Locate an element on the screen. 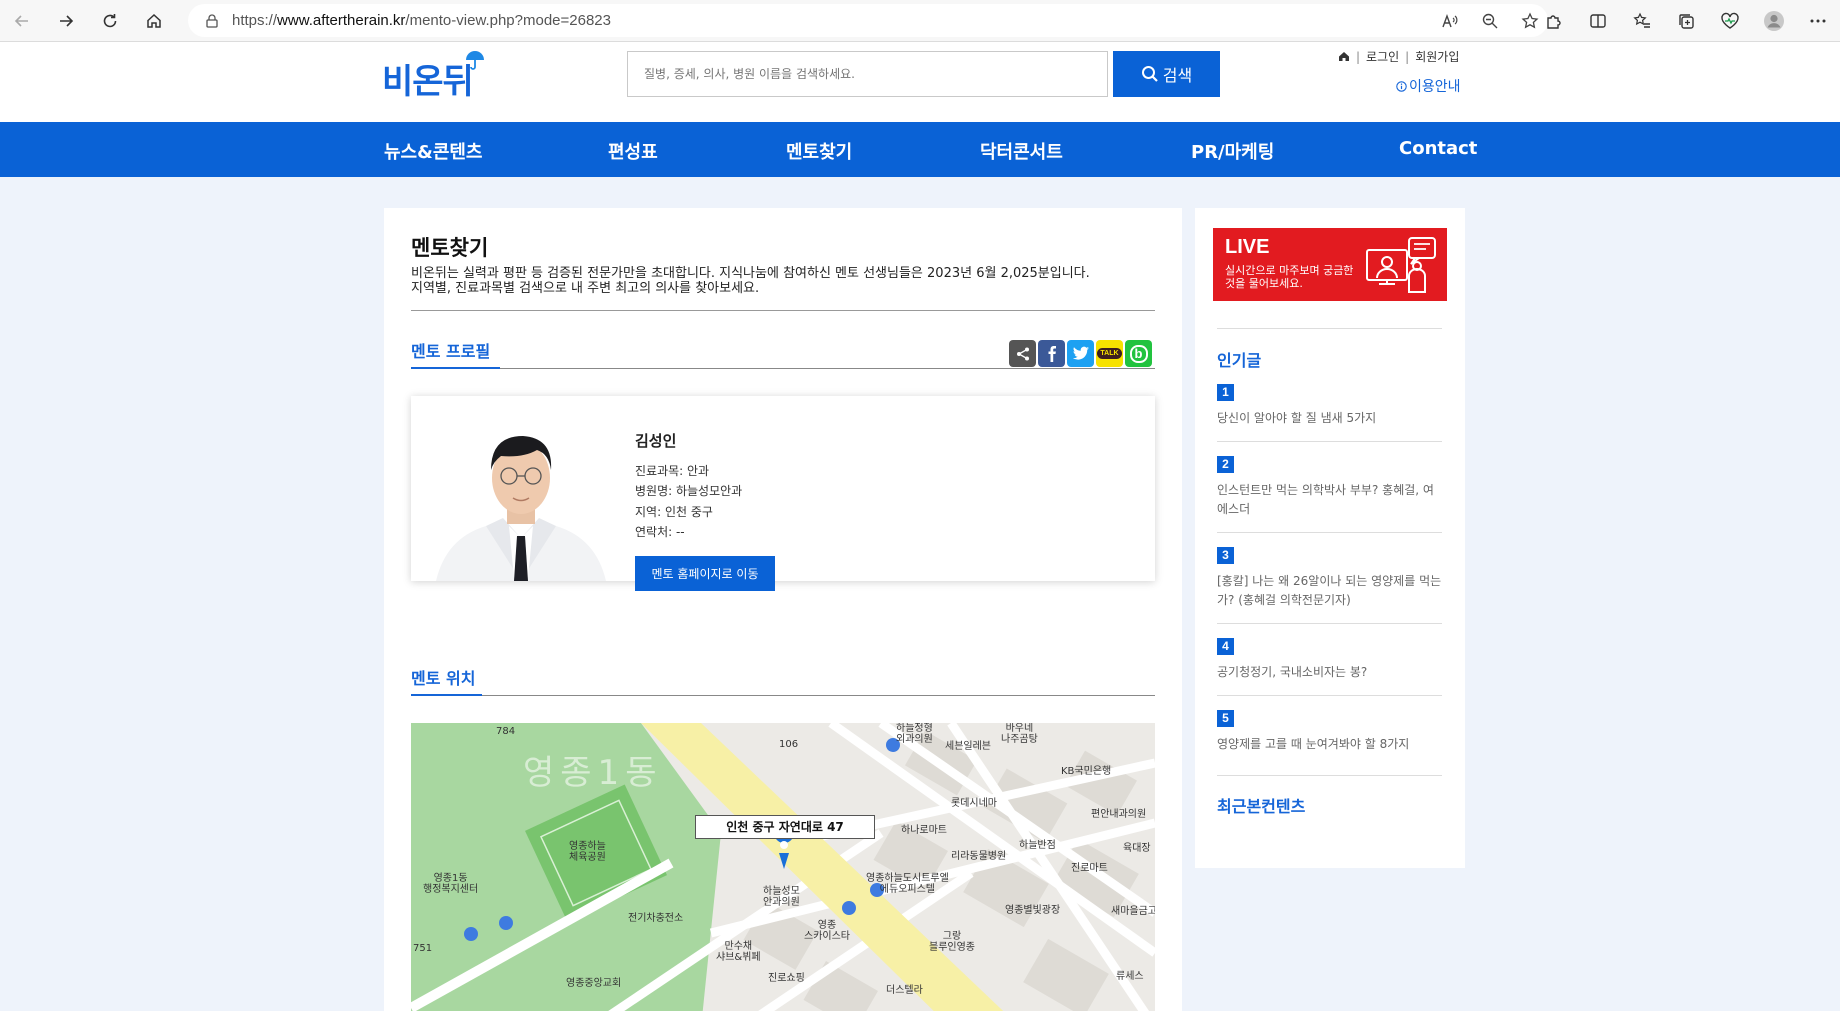 Image resolution: width=1840 pixels, height=1011 pixels. popular-item: 인스턴트만 먹는 의학박사 부부? 홍혜걸, 여에스더 is located at coordinates (1329, 500).